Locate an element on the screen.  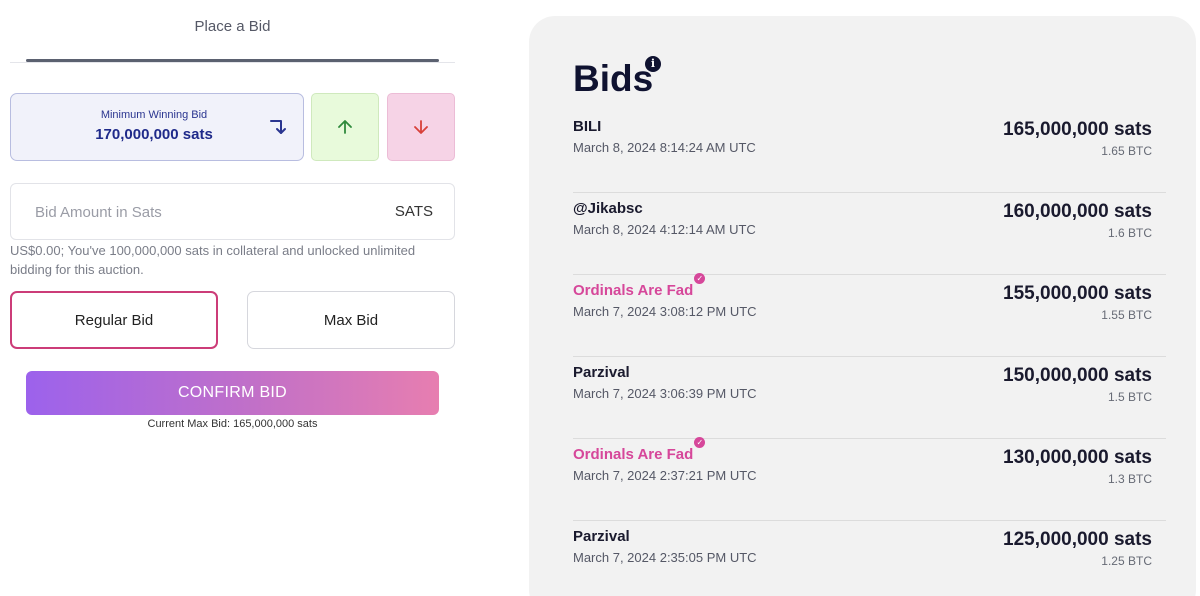
increase-bid-button is located at coordinates (345, 127).